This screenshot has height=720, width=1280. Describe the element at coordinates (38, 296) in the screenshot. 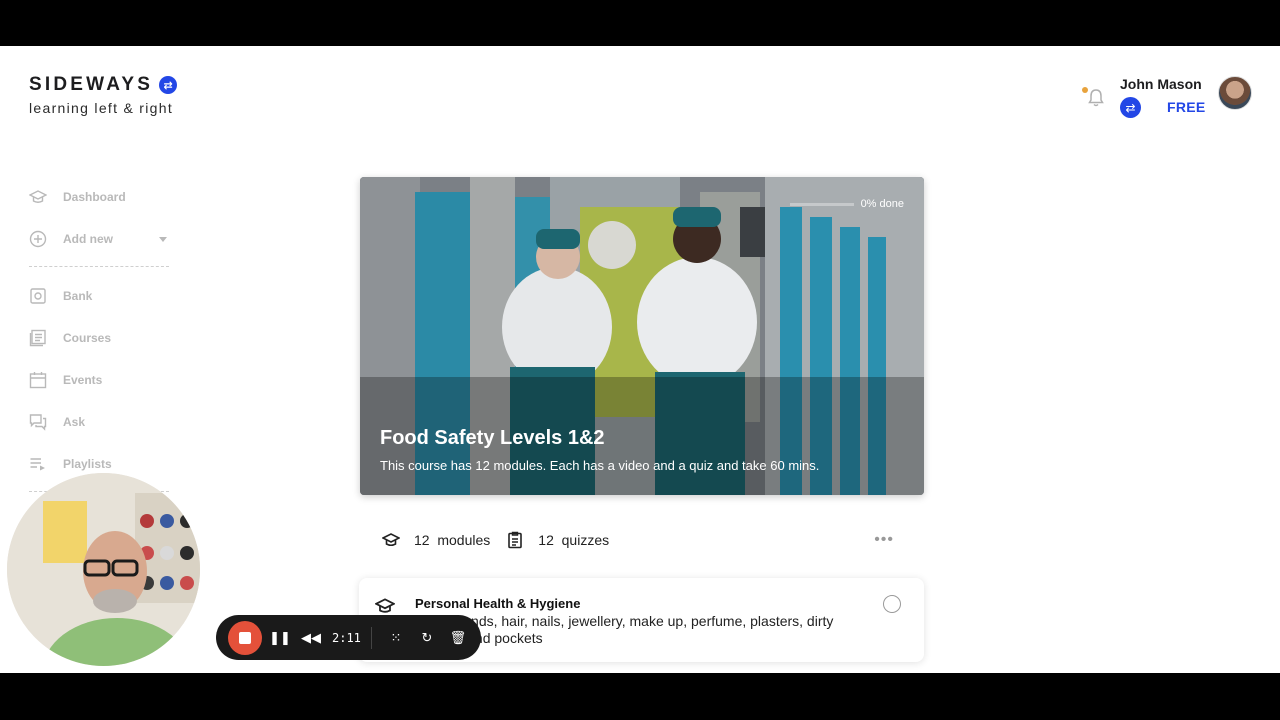

I see `safe-icon` at that location.